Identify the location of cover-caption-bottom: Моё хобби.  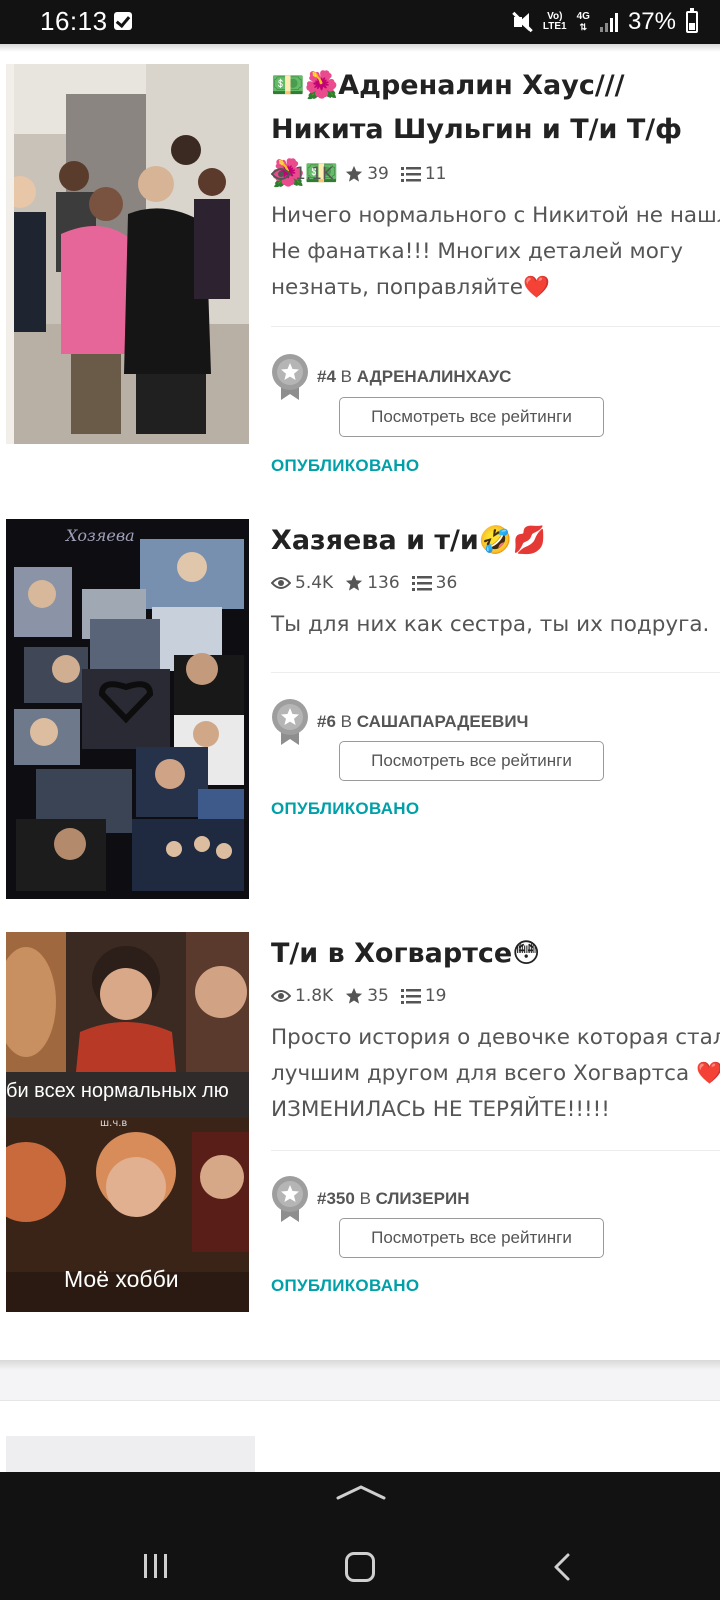
(121, 1279).